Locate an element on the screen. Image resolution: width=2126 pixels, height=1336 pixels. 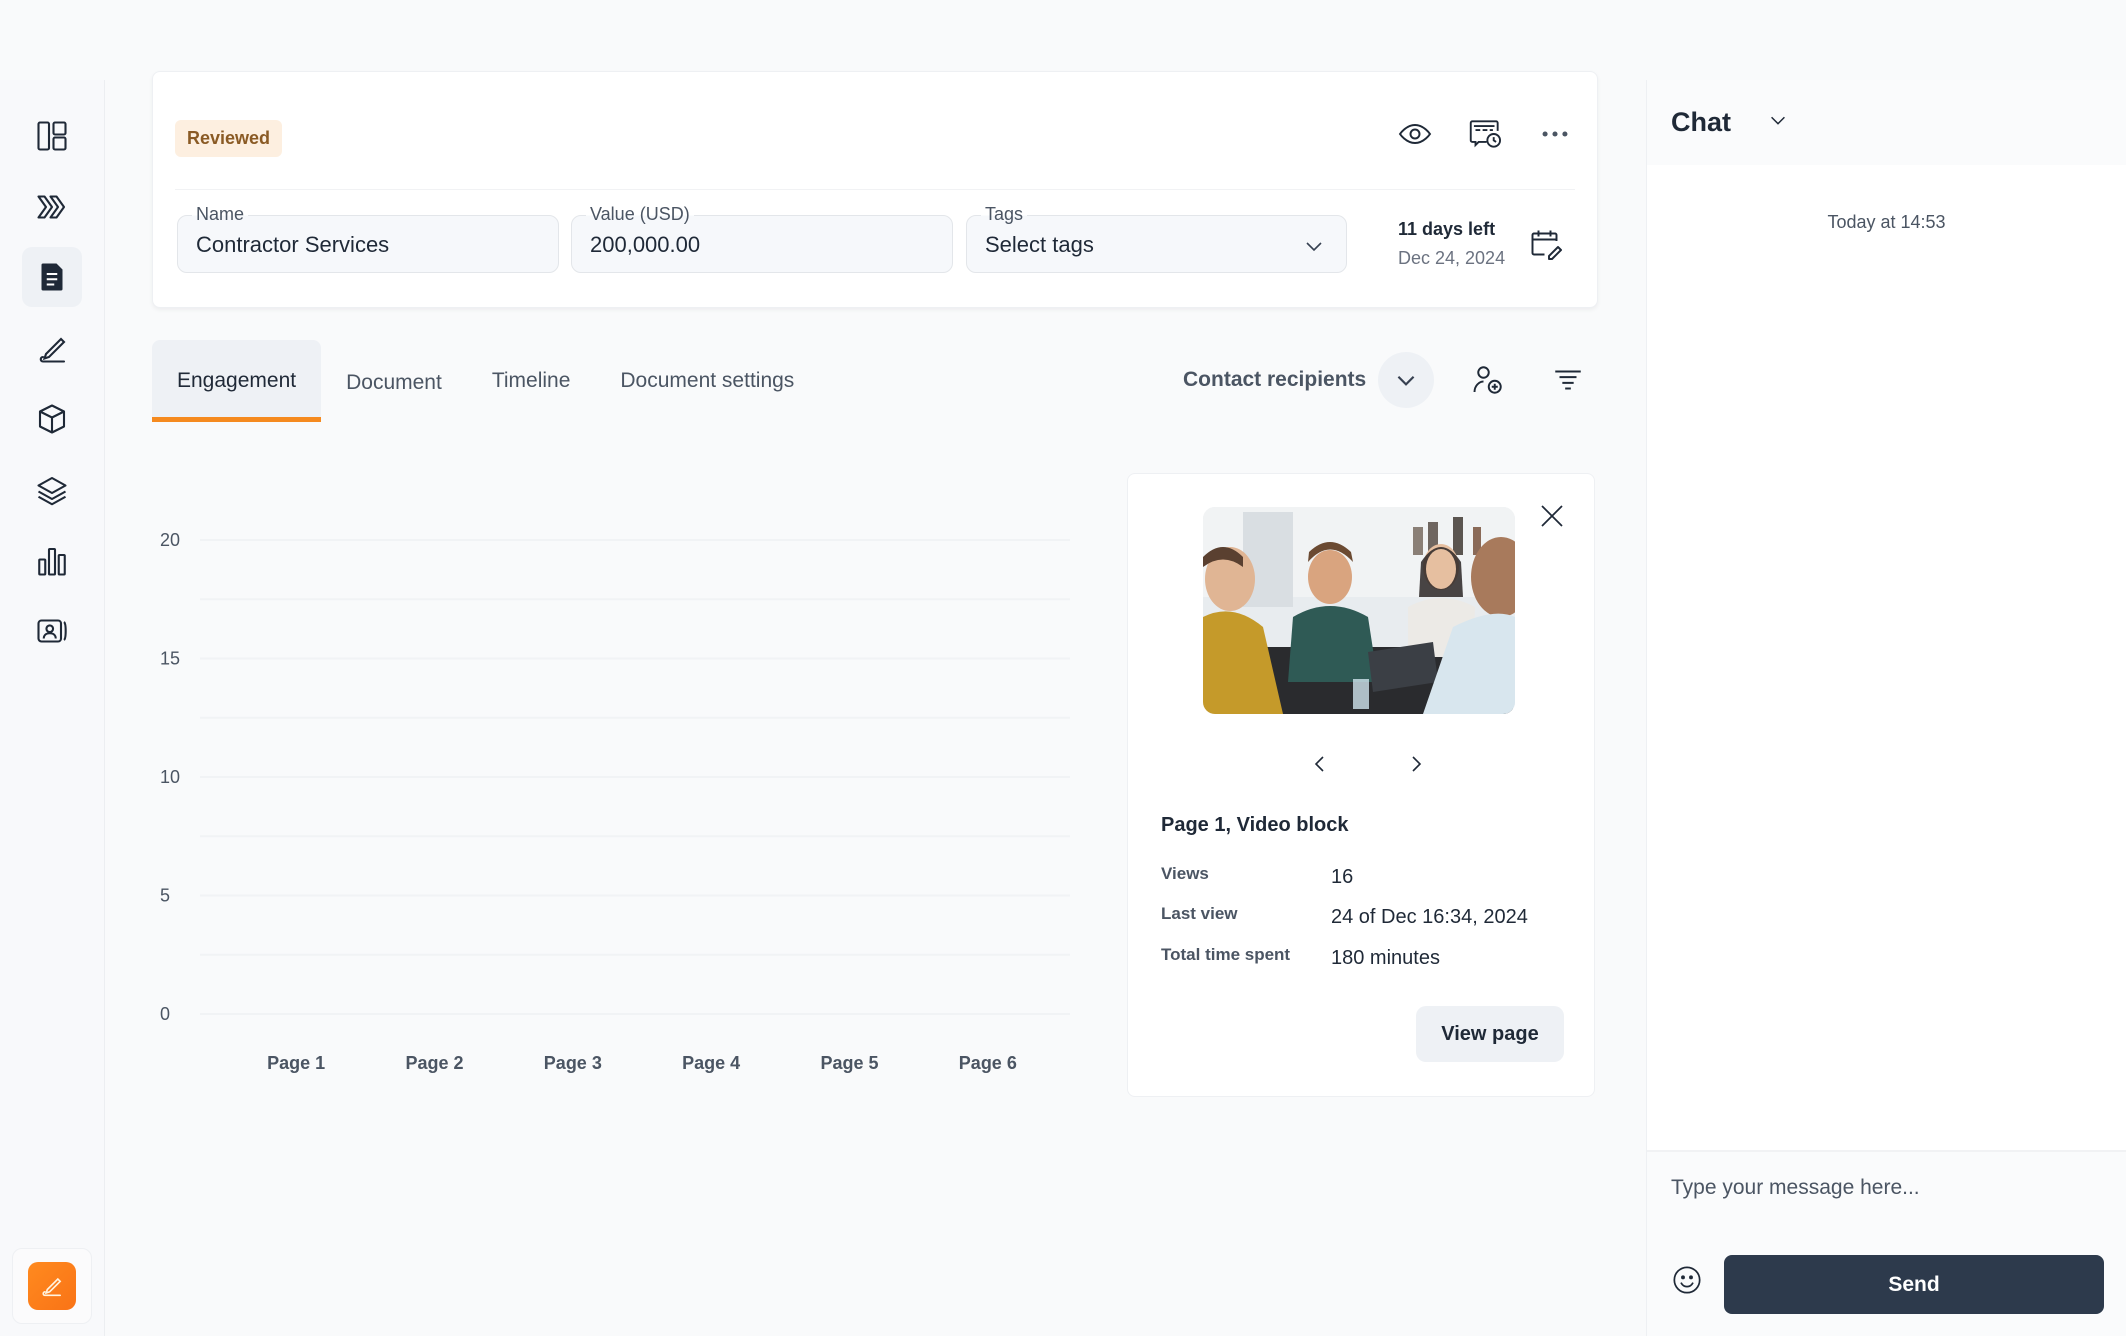
x-tick-label: Page 2 is located at coordinates (434, 1063).